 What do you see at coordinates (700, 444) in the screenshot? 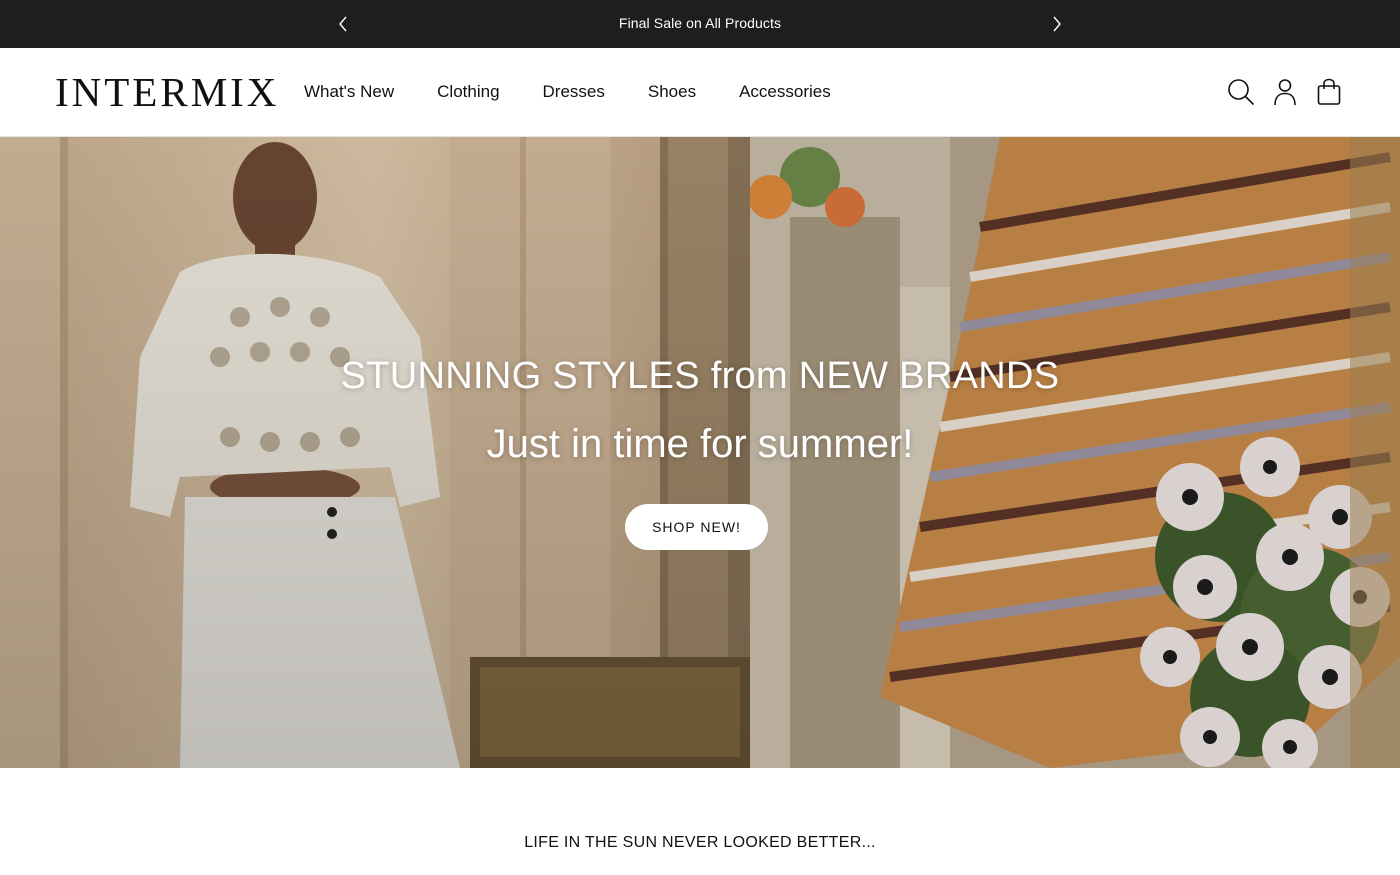
I see `hero-subtitle: Just in time for summer!` at bounding box center [700, 444].